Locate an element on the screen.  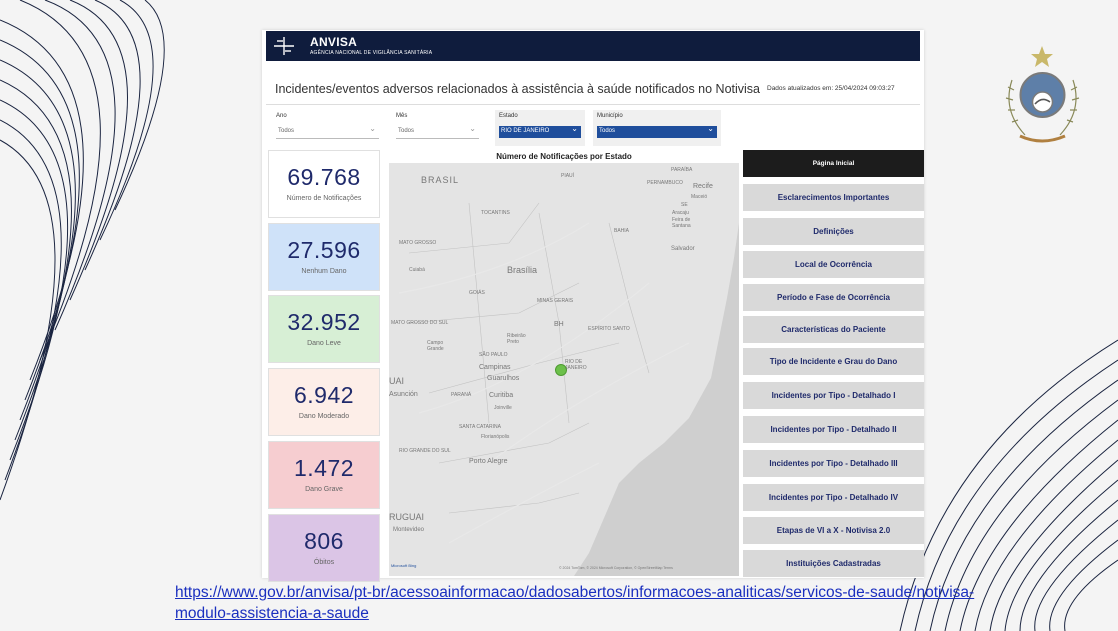
kpi-label: Nenhum Dano is located at coordinates (324, 271).